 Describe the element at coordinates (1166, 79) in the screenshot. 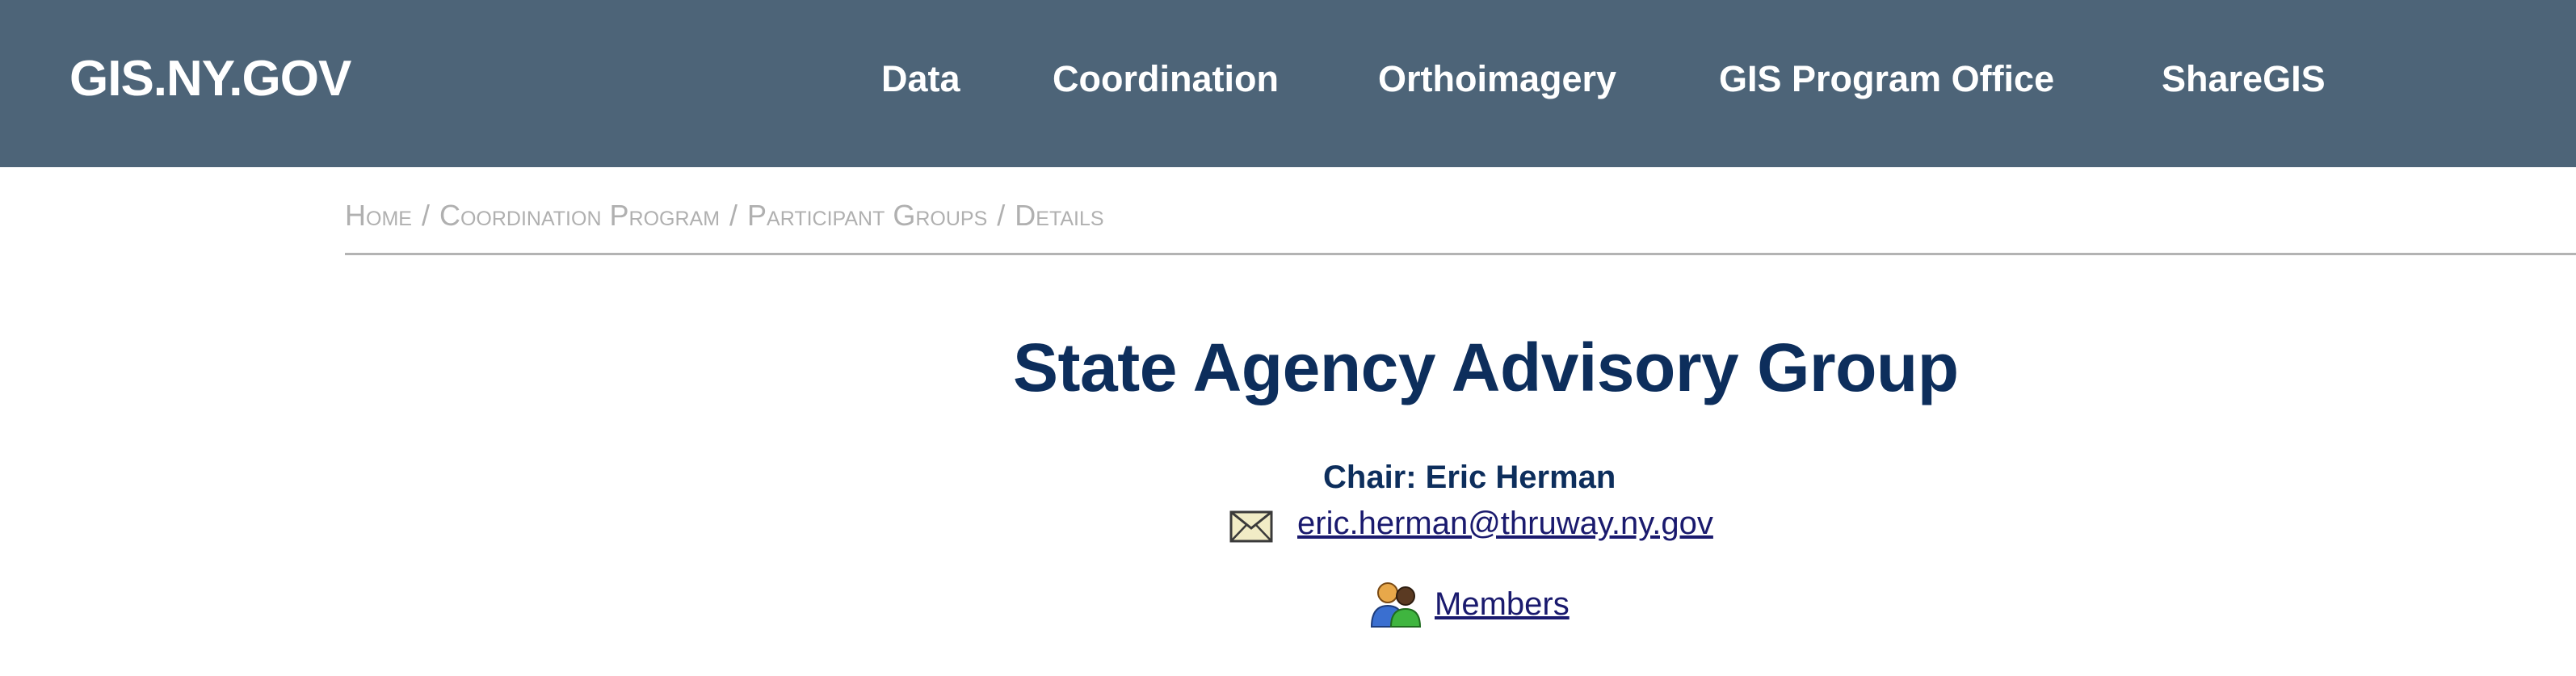

I see `nav-item-coordination: Coordination` at that location.